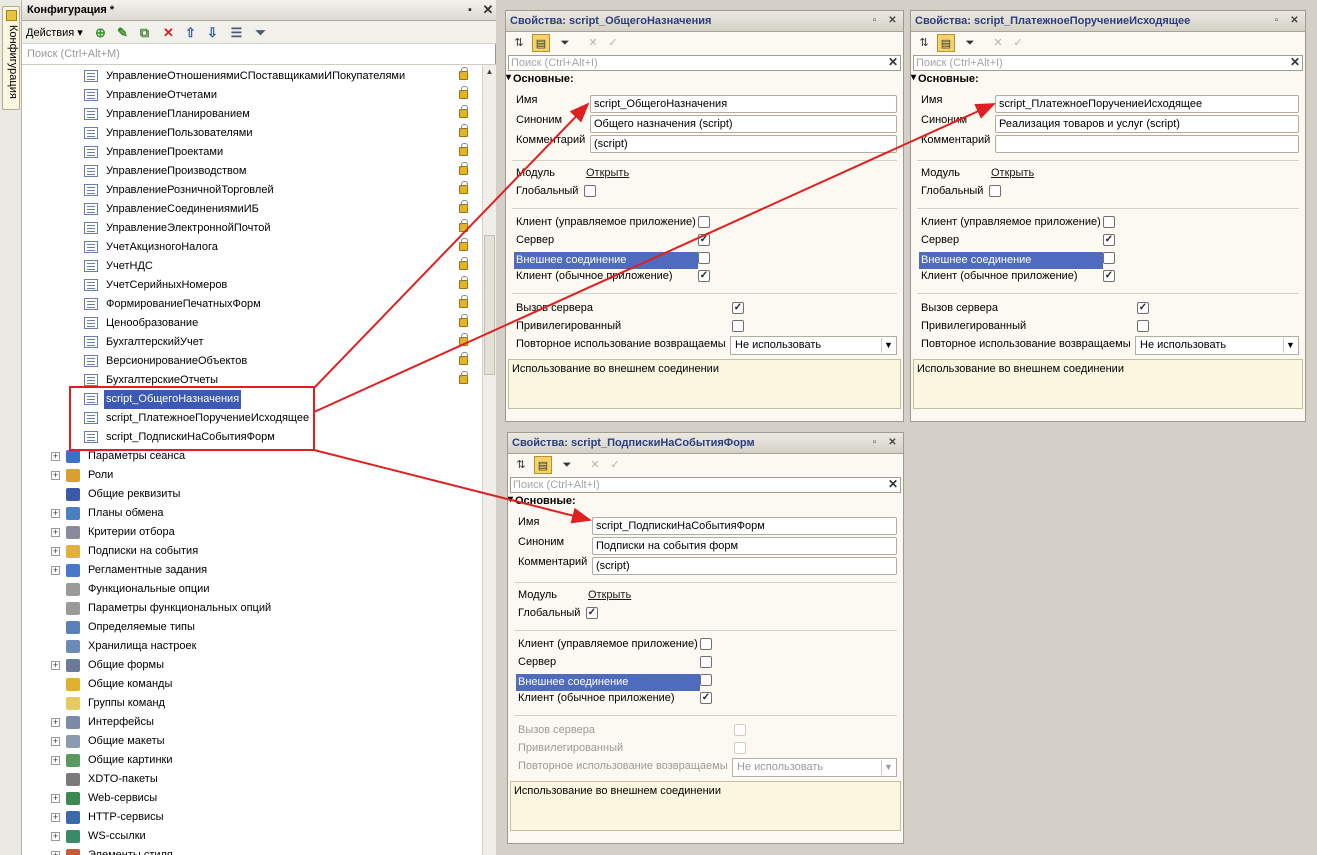 This screenshot has height=855, width=1317. What do you see at coordinates (222, 589) in the screenshot?
I see `tree-group-item: Функциональные опции` at bounding box center [222, 589].